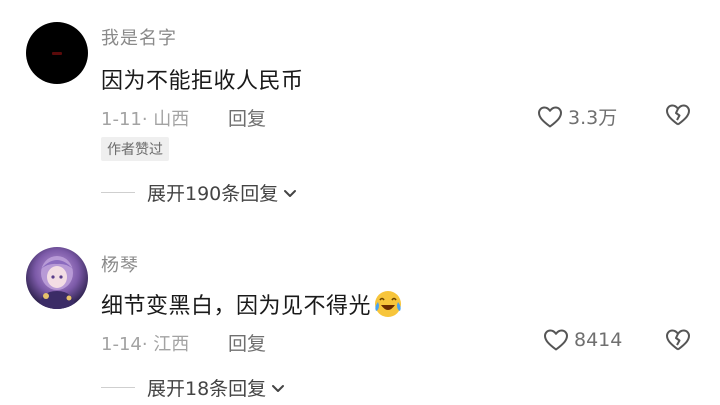  Describe the element at coordinates (236, 306) in the screenshot. I see `comment-text-body: 细节变黑白，因为见不得光` at that location.